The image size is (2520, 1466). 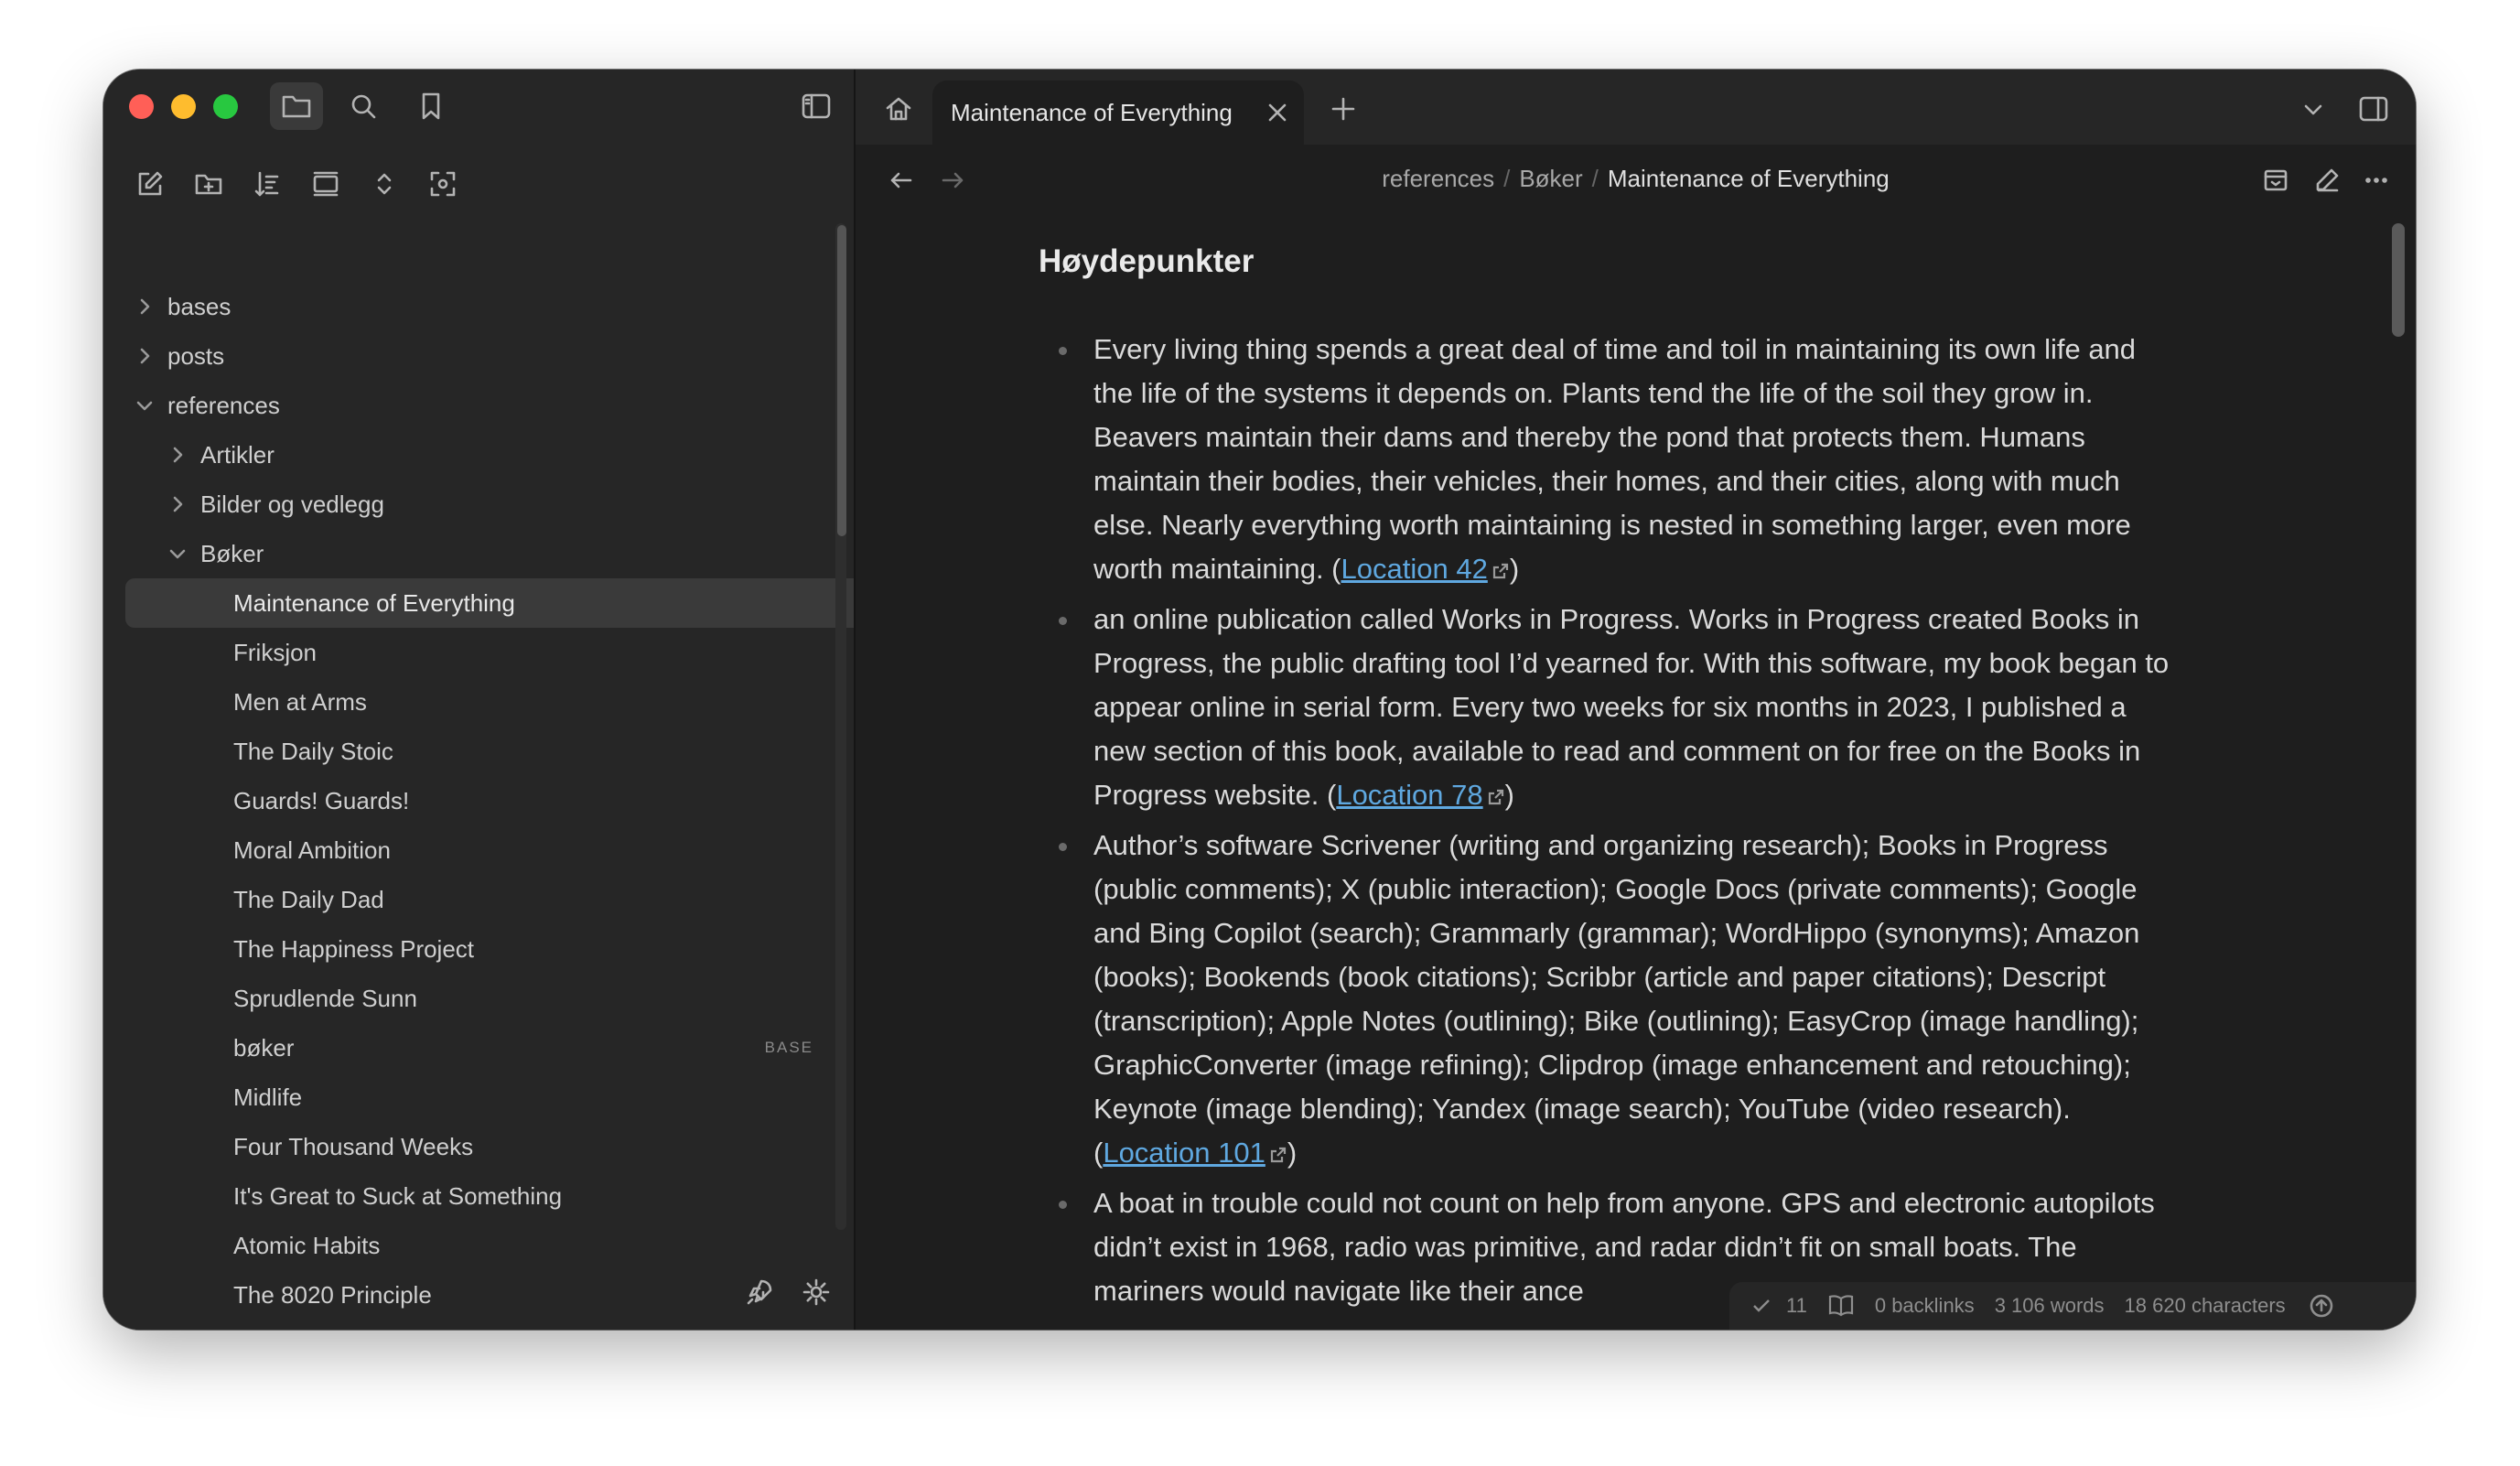 What do you see at coordinates (300, 702) in the screenshot?
I see `tree-item-label: Men at Arms` at bounding box center [300, 702].